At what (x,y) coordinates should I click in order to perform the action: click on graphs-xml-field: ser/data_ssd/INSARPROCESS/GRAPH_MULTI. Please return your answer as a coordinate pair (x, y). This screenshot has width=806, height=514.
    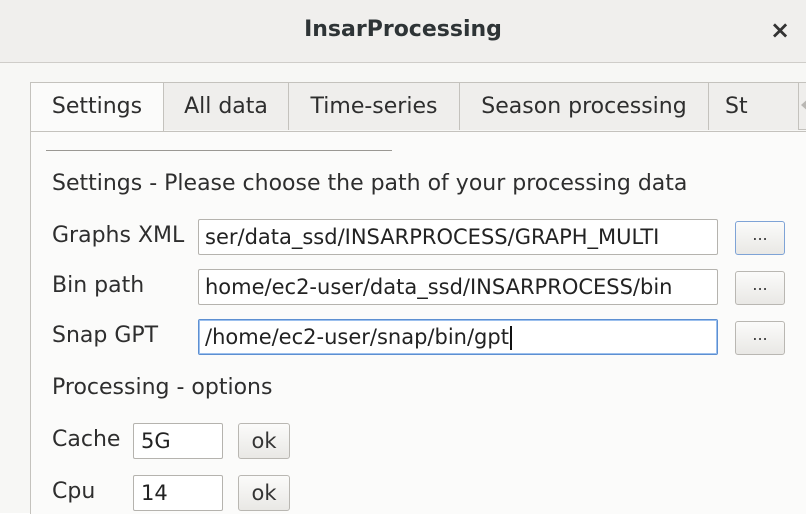
    Looking at the image, I should click on (458, 237).